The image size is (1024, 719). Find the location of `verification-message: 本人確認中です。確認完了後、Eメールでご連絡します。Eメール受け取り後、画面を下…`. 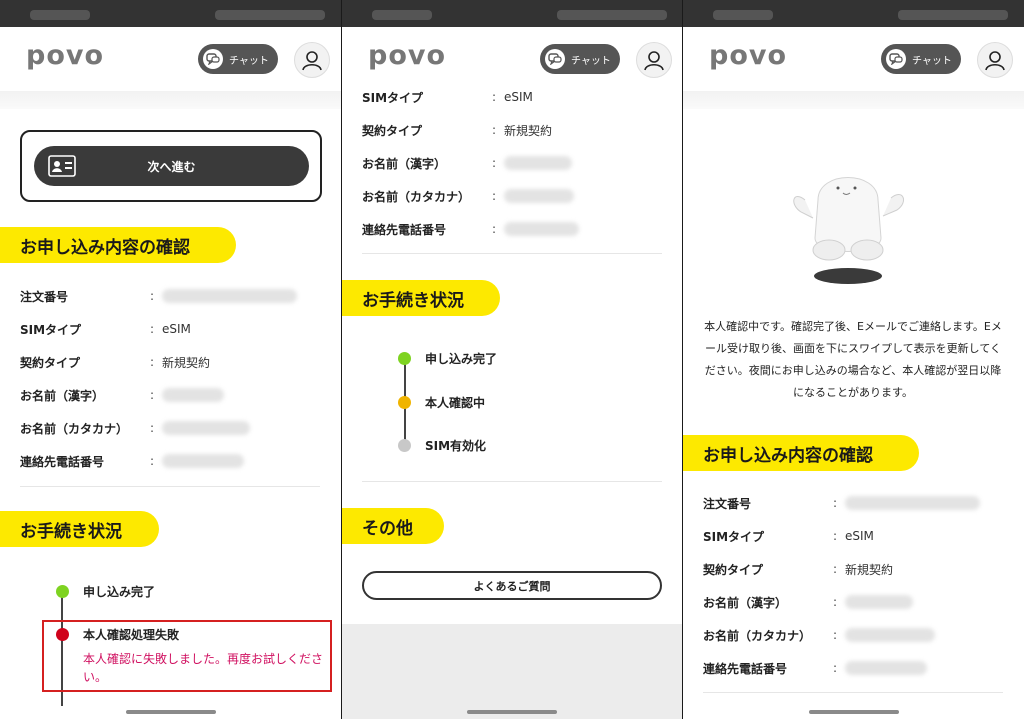

verification-message: 本人確認中です。確認完了後、Eメールでご連絡します。Eメール受け取り後、画面を下… is located at coordinates (853, 359).